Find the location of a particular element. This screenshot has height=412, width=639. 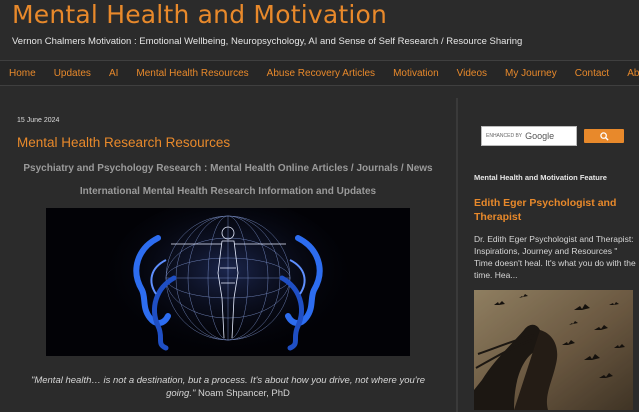

nav-item-motivation: Motivation is located at coordinates (416, 73).